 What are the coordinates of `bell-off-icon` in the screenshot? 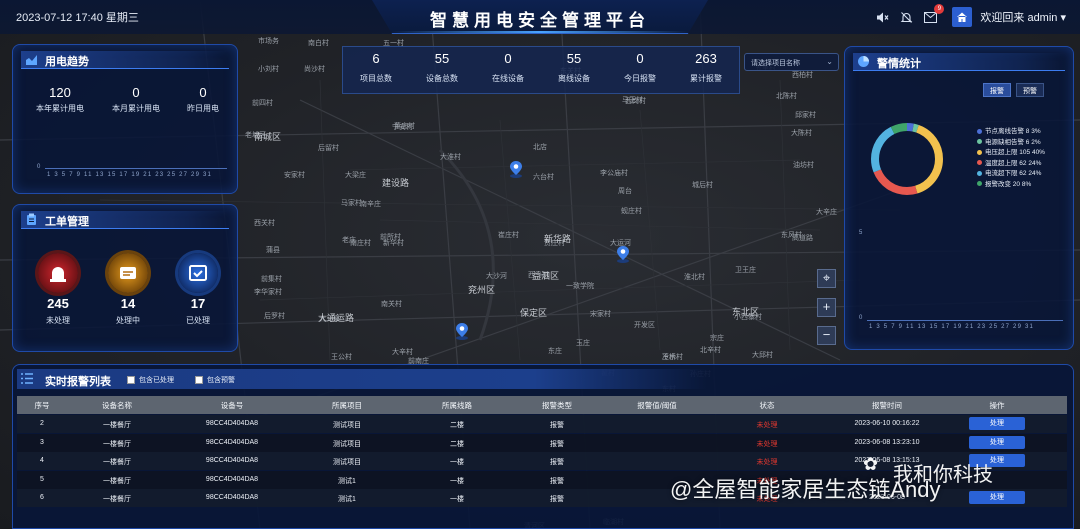 It's located at (906, 17).